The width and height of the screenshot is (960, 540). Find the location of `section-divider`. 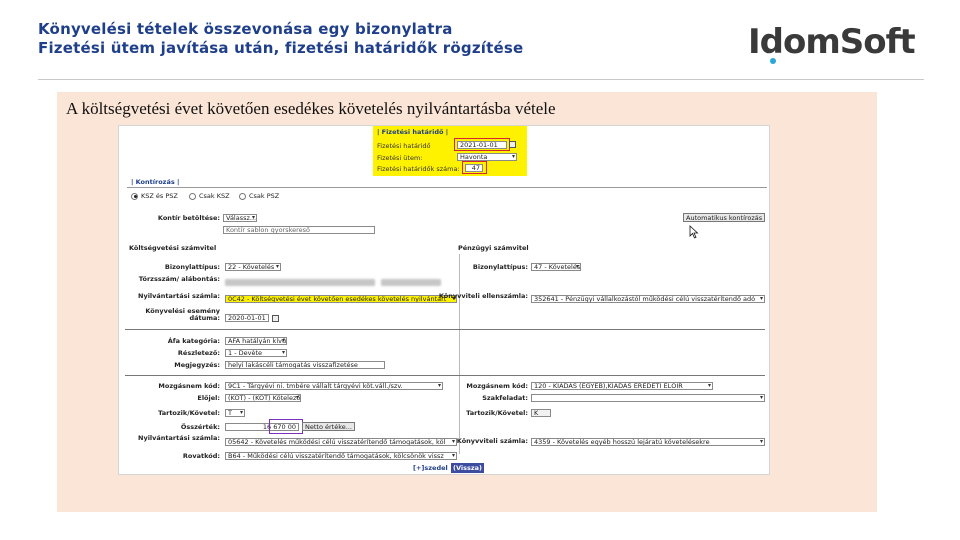

section-divider is located at coordinates (445, 329).